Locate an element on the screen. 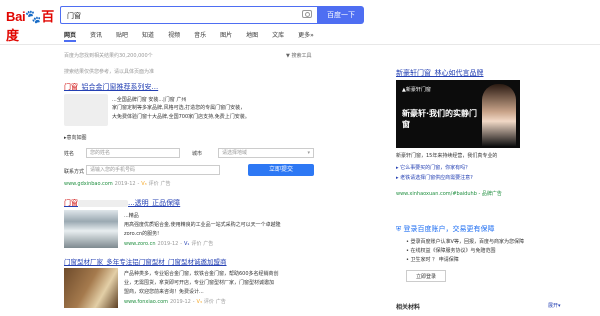 This screenshot has width=600, height=316. result-2-title-rest: ...透明_正品保障 is located at coordinates (154, 203).